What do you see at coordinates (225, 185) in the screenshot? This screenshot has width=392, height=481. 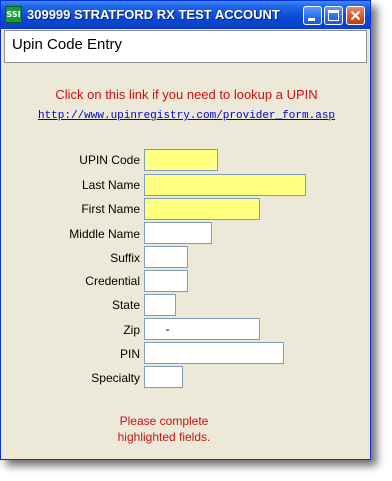 I see `last-name-input` at bounding box center [225, 185].